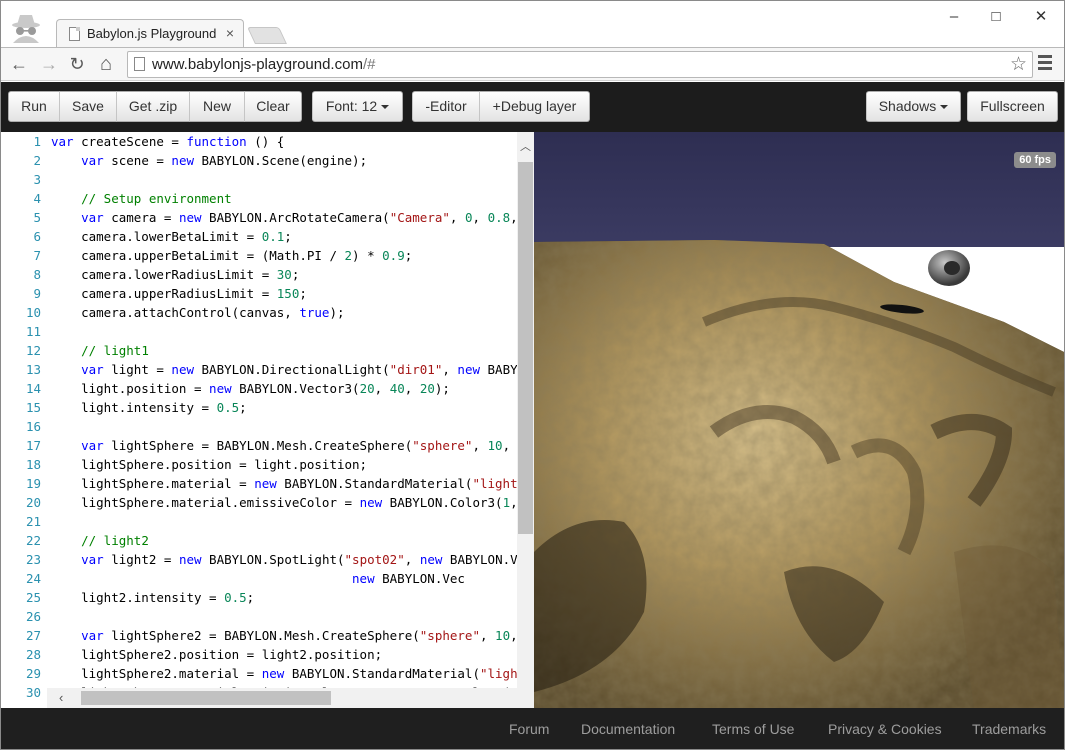 The width and height of the screenshot is (1065, 750). I want to click on debug-layer-button: +Debug layer, so click(534, 106).